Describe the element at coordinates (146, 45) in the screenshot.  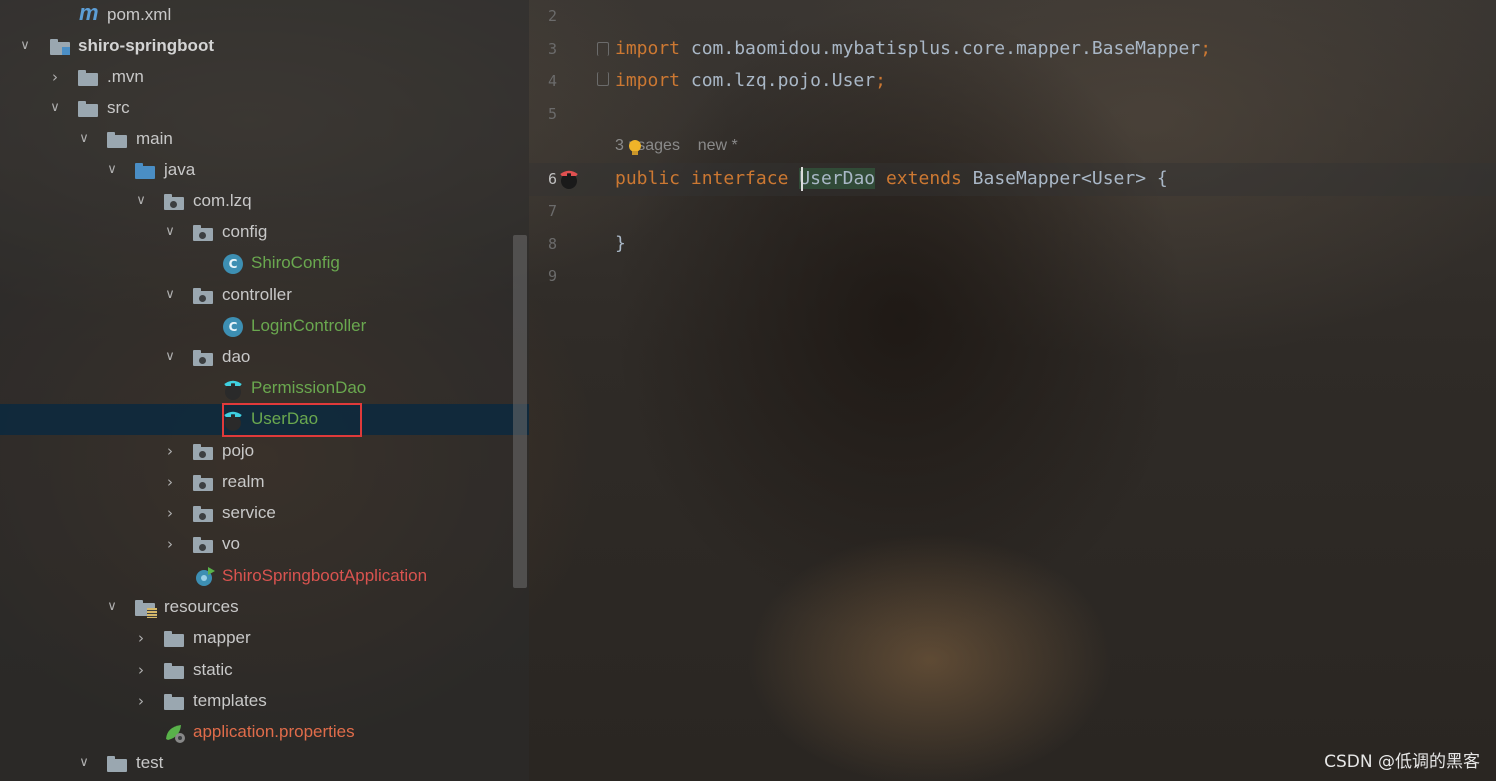
I see `tree-item-label: shiro-springboot` at that location.